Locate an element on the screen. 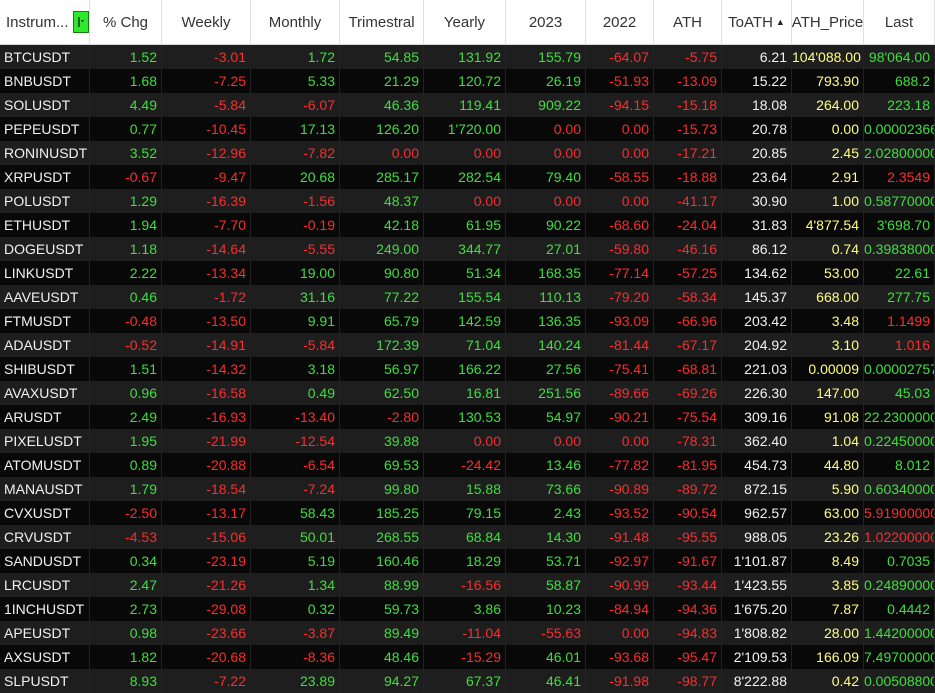 This screenshot has height=693, width=935. cell-chg: 4.49 is located at coordinates (126, 105).